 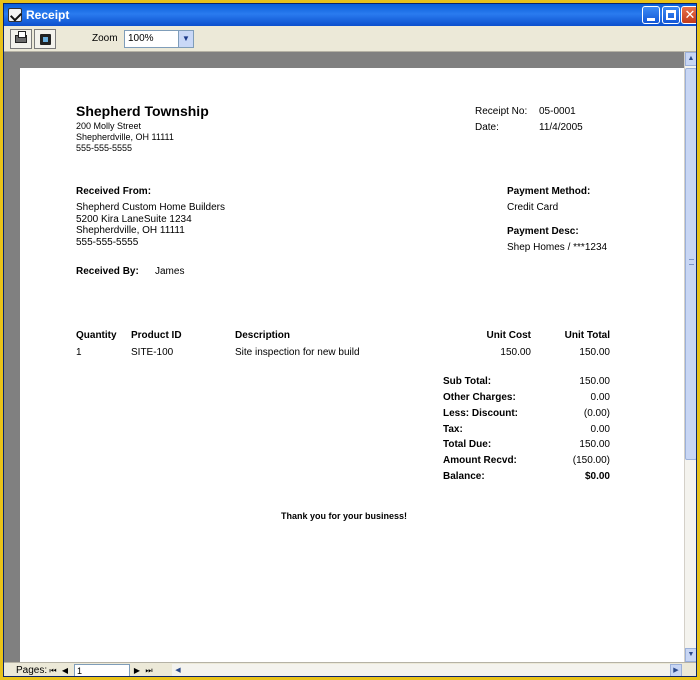 I want to click on scroll-left-icon: ◀, so click(x=178, y=670).